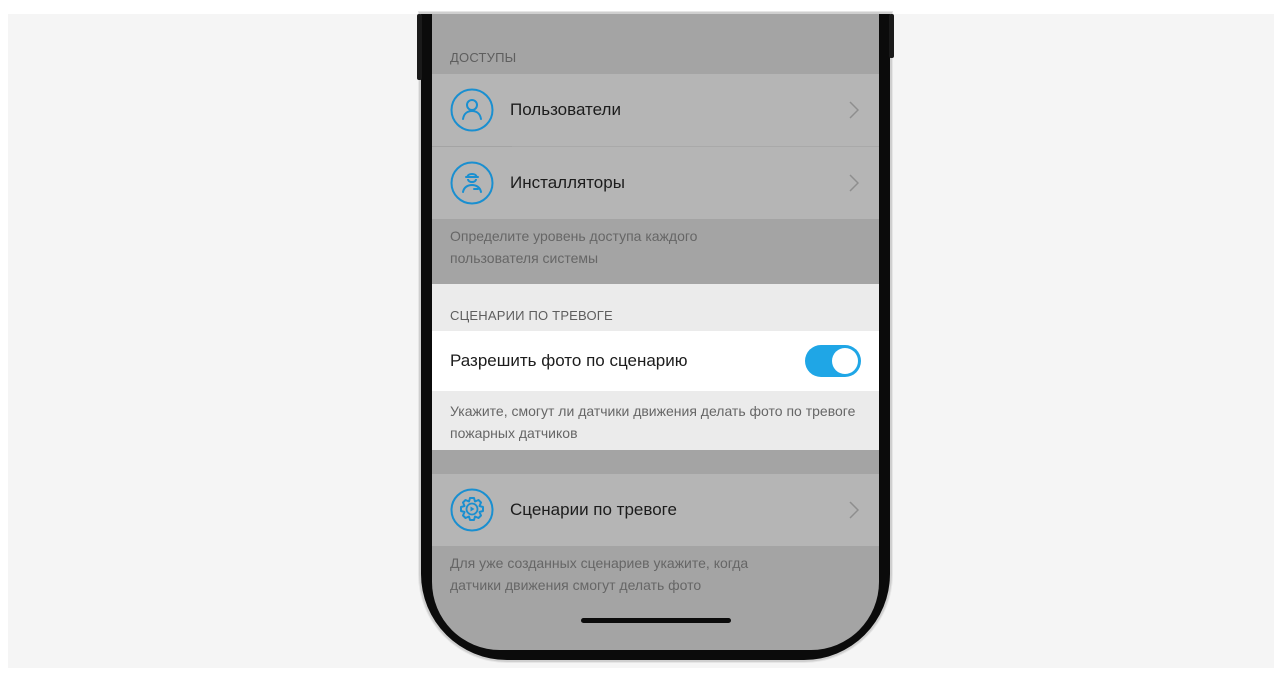 The height and width of the screenshot is (680, 1280). What do you see at coordinates (655, 183) in the screenshot?
I see `installers-row: Инсталляторы` at bounding box center [655, 183].